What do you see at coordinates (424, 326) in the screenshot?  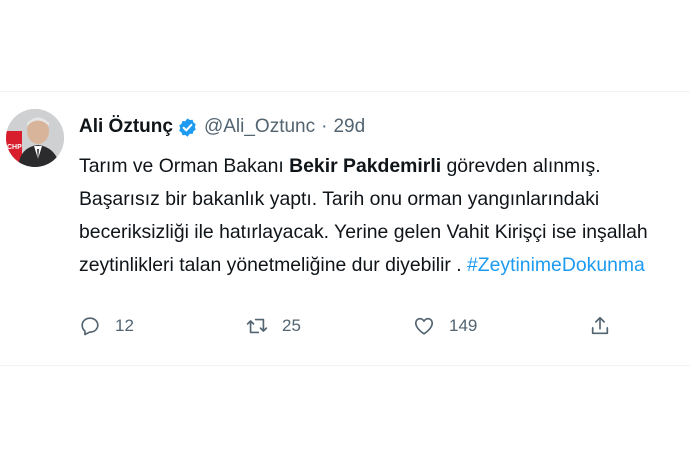 I see `like-icon` at bounding box center [424, 326].